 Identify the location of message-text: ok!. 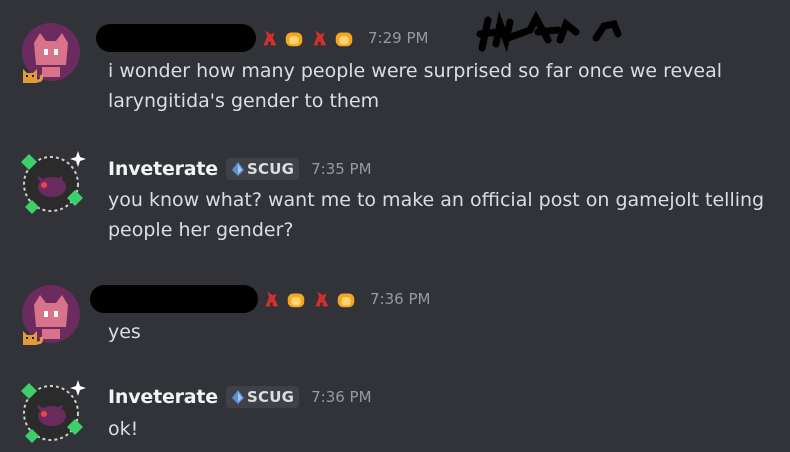
(123, 429).